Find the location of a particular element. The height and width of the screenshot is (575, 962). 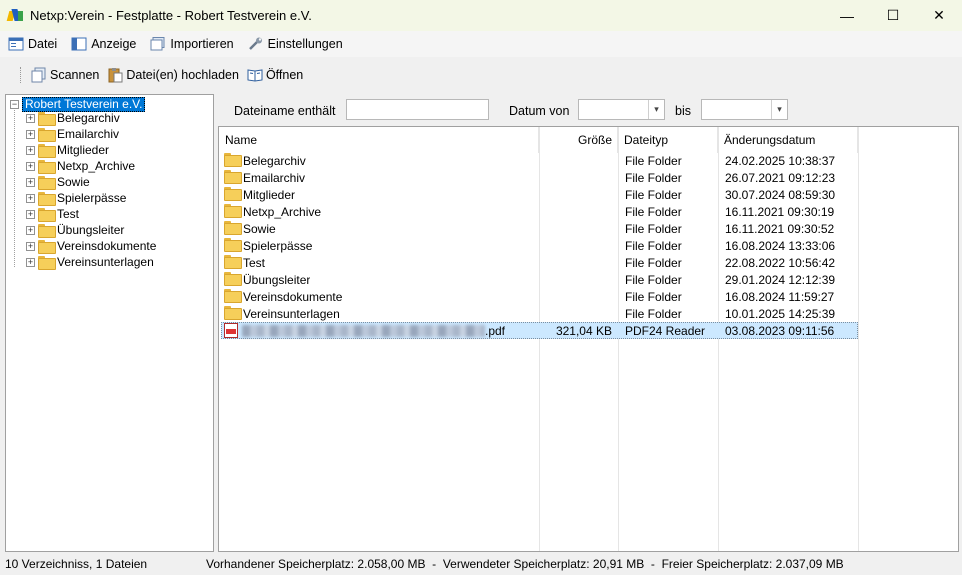

column-header-type: Dateityp is located at coordinates (668, 140).